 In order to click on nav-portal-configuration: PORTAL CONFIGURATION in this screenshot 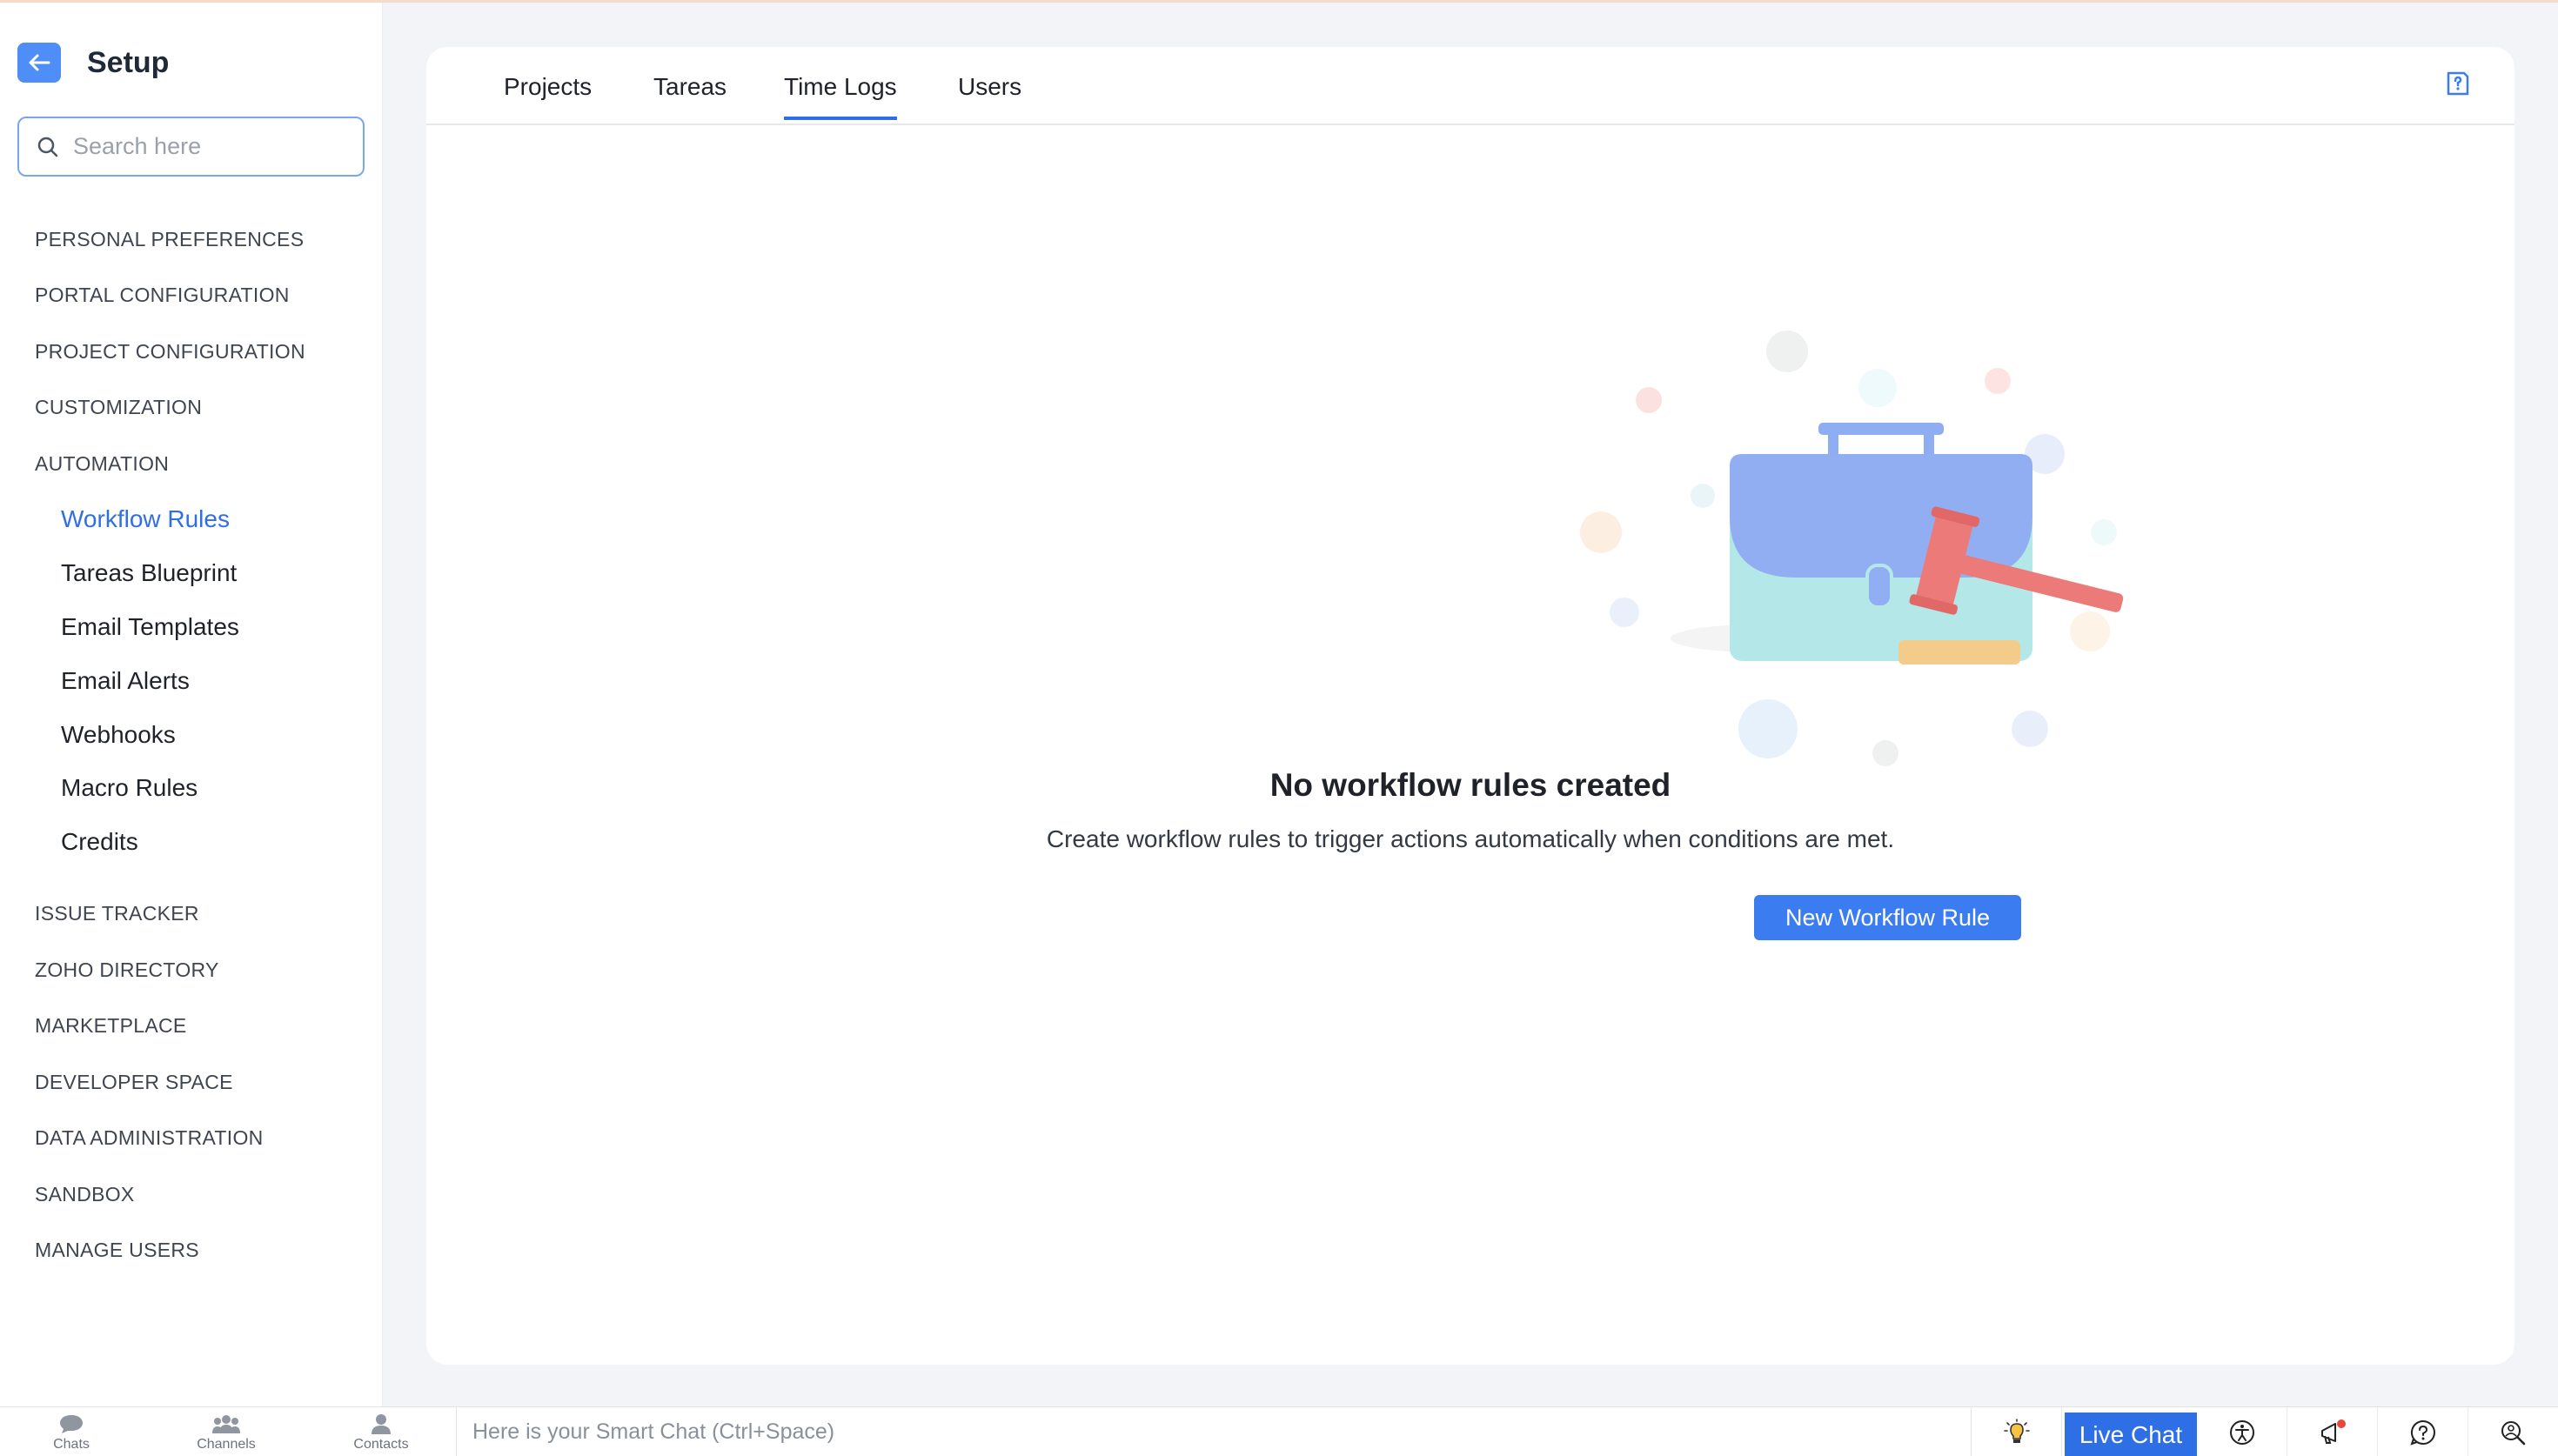, I will do `click(162, 295)`.